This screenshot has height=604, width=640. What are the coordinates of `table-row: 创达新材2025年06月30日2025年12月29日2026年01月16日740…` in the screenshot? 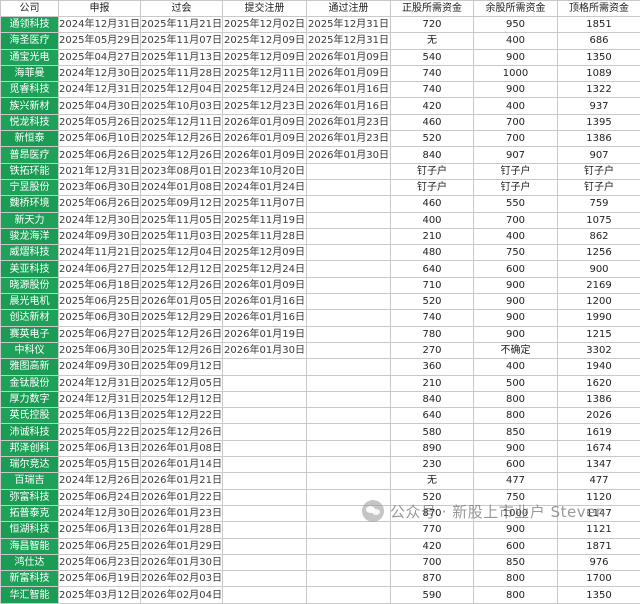 It's located at (320, 318).